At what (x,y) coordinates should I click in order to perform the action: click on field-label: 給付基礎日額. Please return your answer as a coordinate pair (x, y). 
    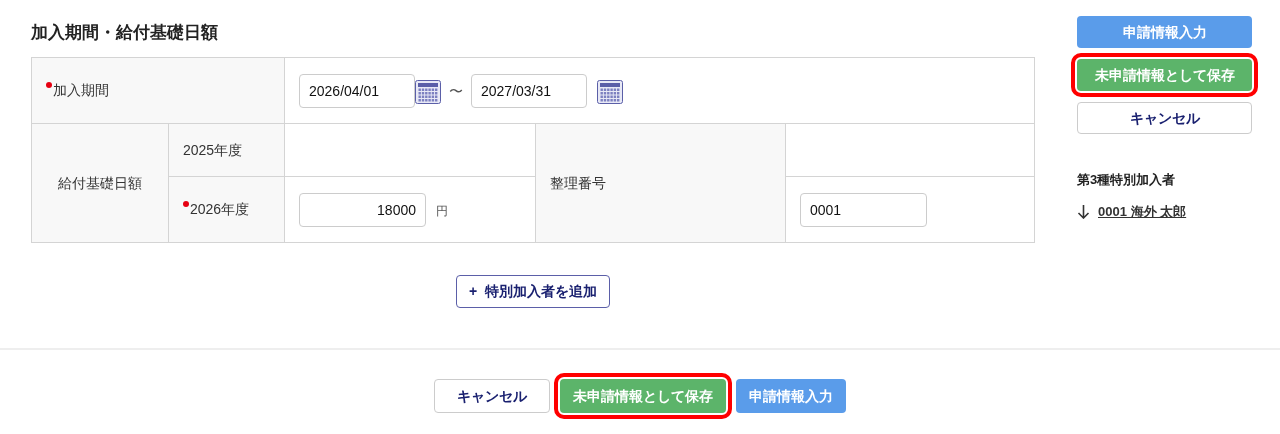
    Looking at the image, I should click on (100, 182).